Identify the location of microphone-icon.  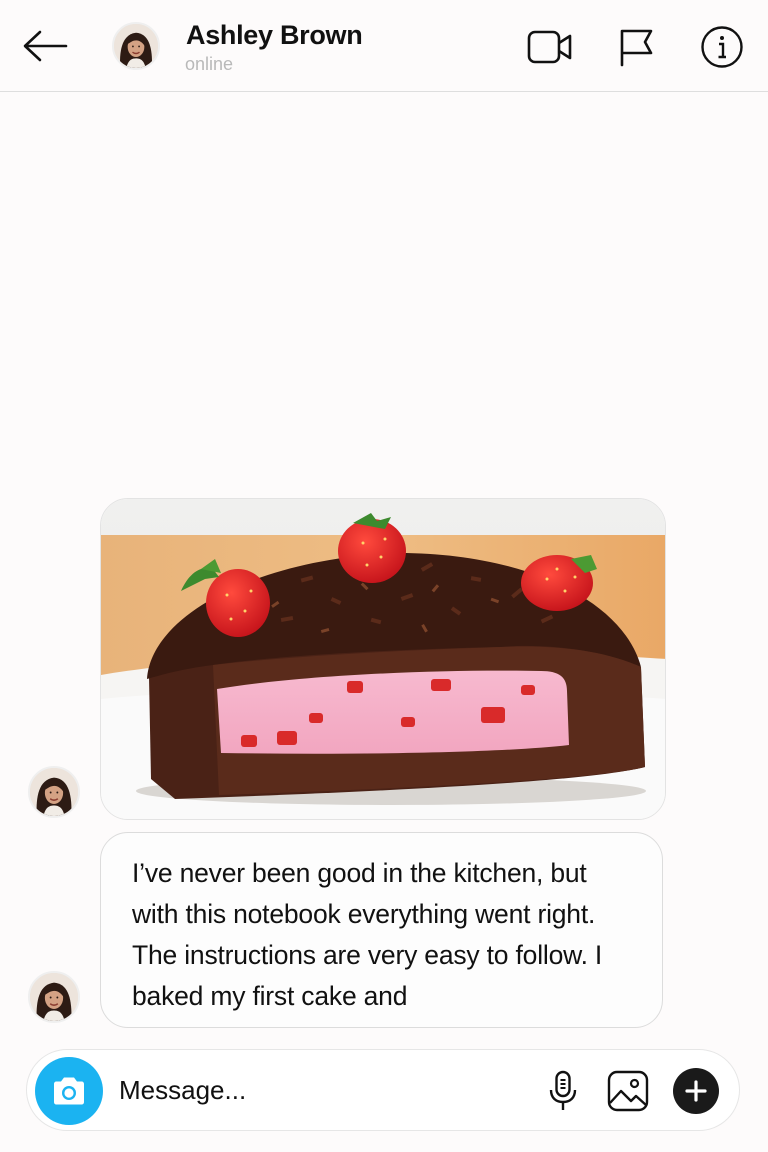
(563, 1090).